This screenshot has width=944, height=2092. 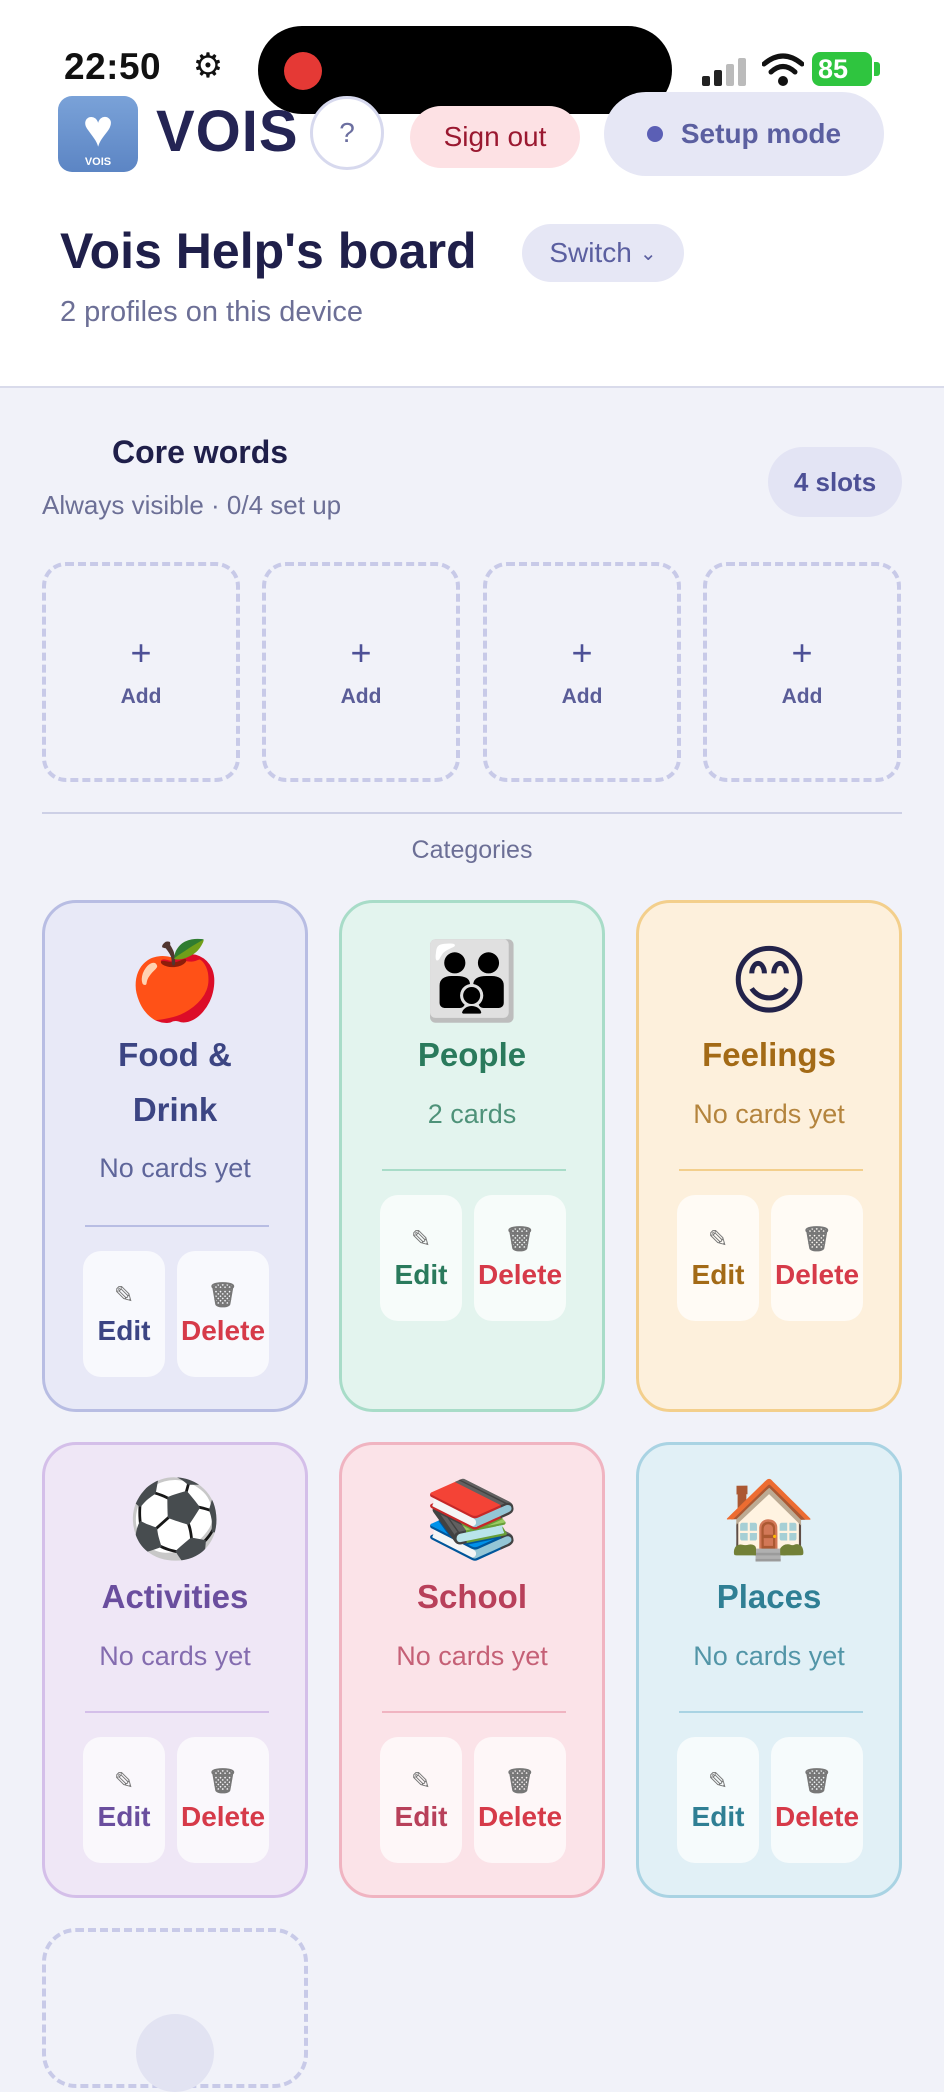 I want to click on heart-icon: ♥, so click(x=98, y=129).